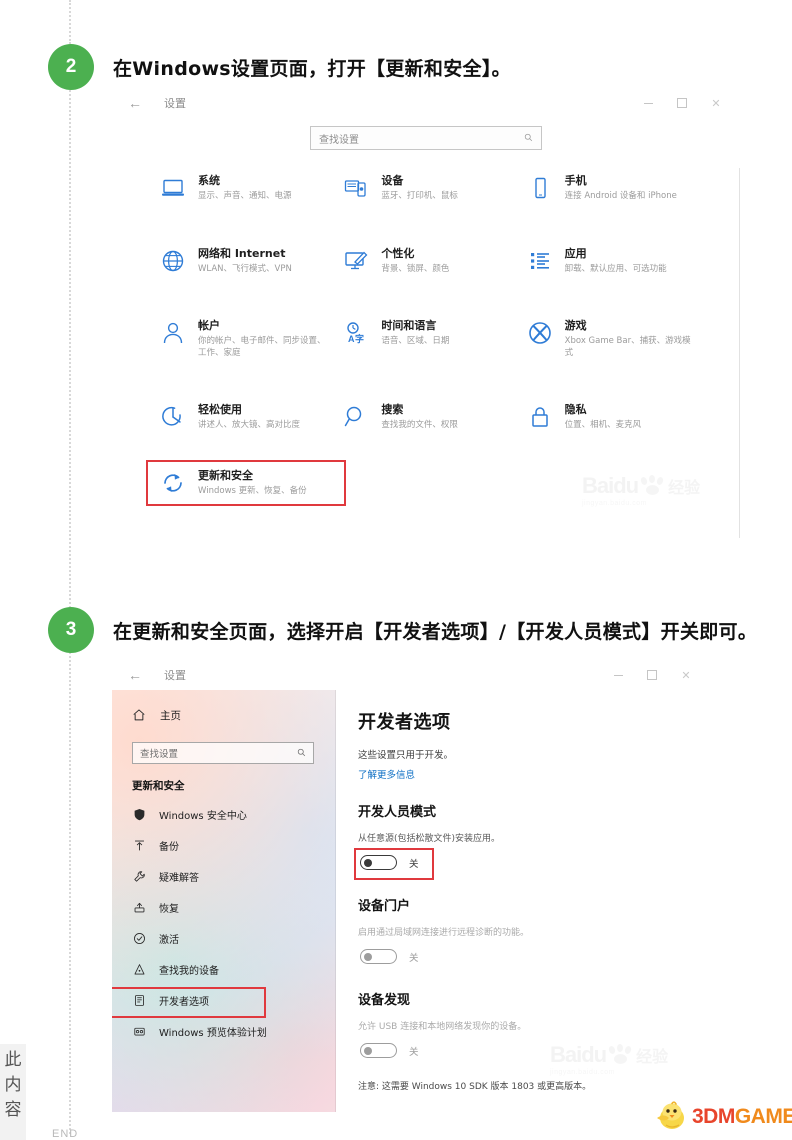 Image resolution: width=792 pixels, height=1140 pixels. What do you see at coordinates (671, 1117) in the screenshot?
I see `chick-mascot-icon` at bounding box center [671, 1117].